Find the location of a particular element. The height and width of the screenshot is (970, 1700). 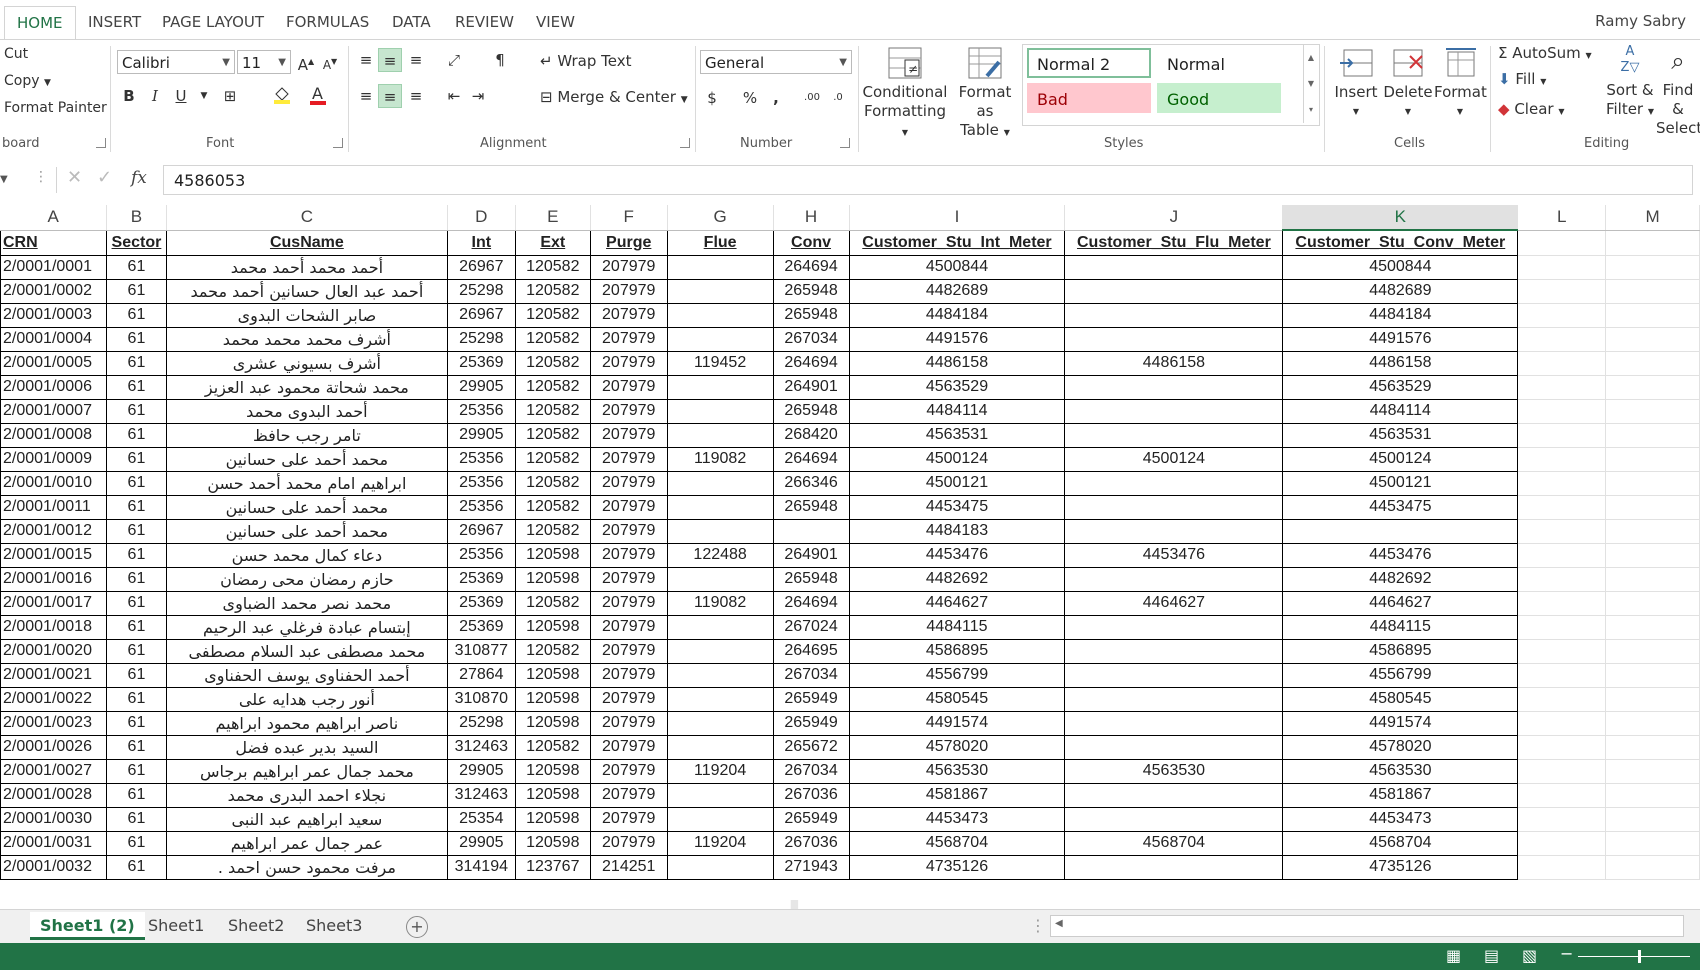

cell: 4581867 is located at coordinates (957, 795).